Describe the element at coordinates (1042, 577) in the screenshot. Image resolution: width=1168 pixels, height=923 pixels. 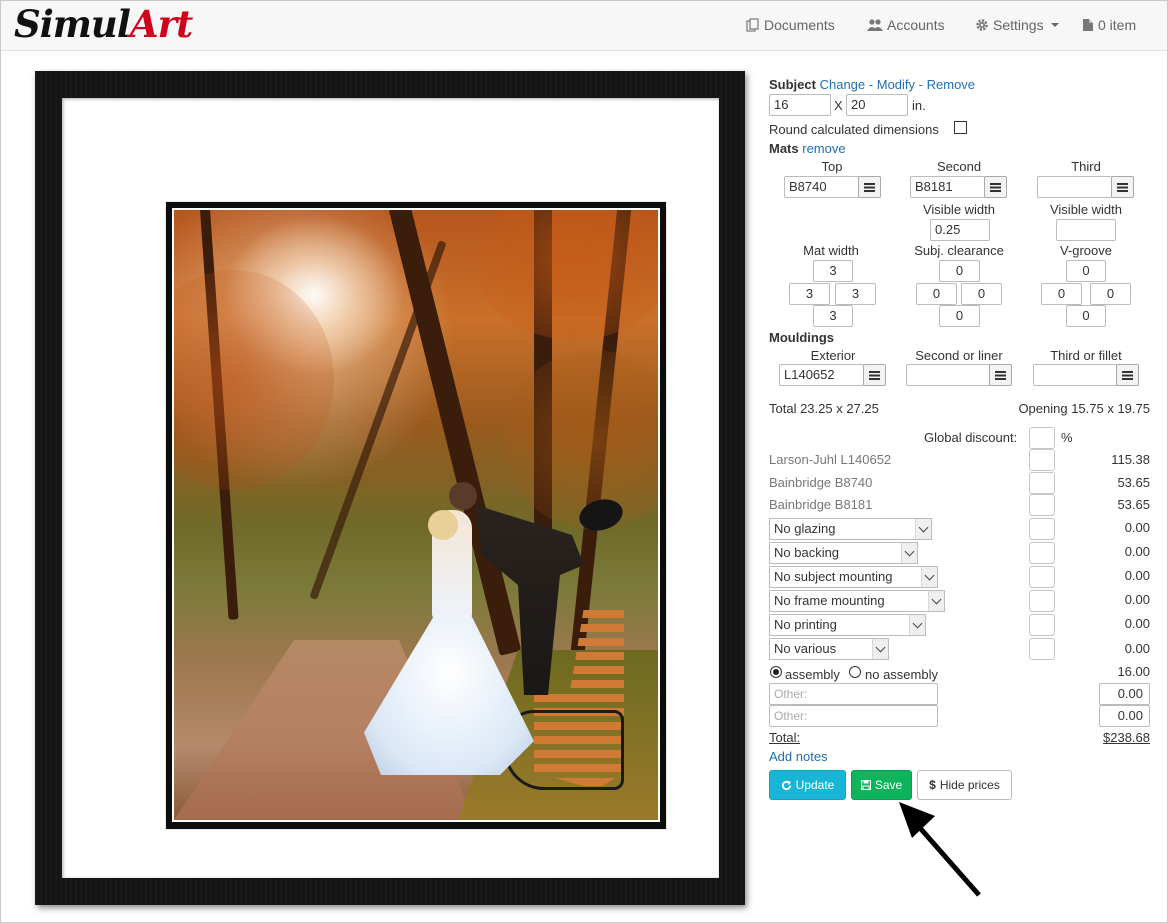
I see `subject-mounting-discount-input` at that location.